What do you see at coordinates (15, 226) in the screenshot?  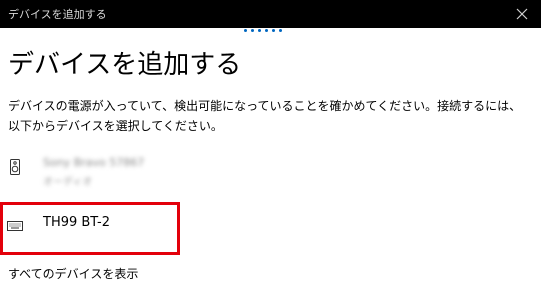 I see `keyboard-icon` at bounding box center [15, 226].